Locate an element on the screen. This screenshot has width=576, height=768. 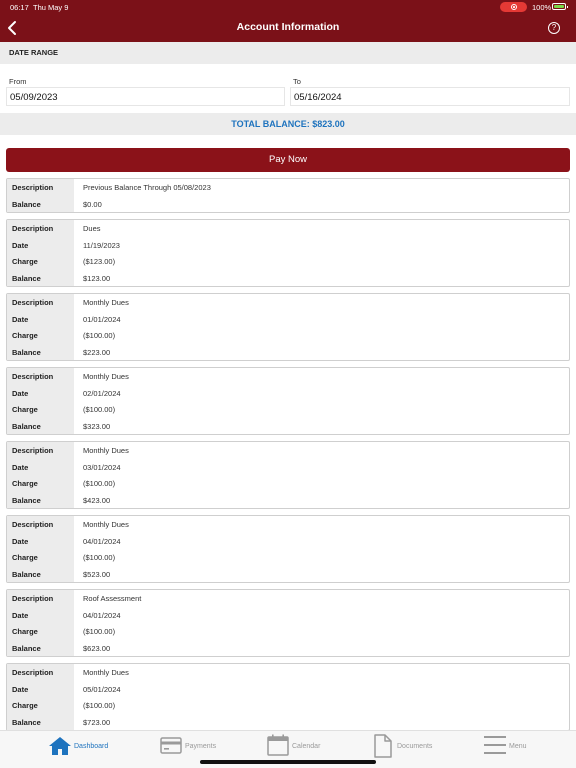
card-row: Charge ($123.00) is located at coordinates (288, 261).